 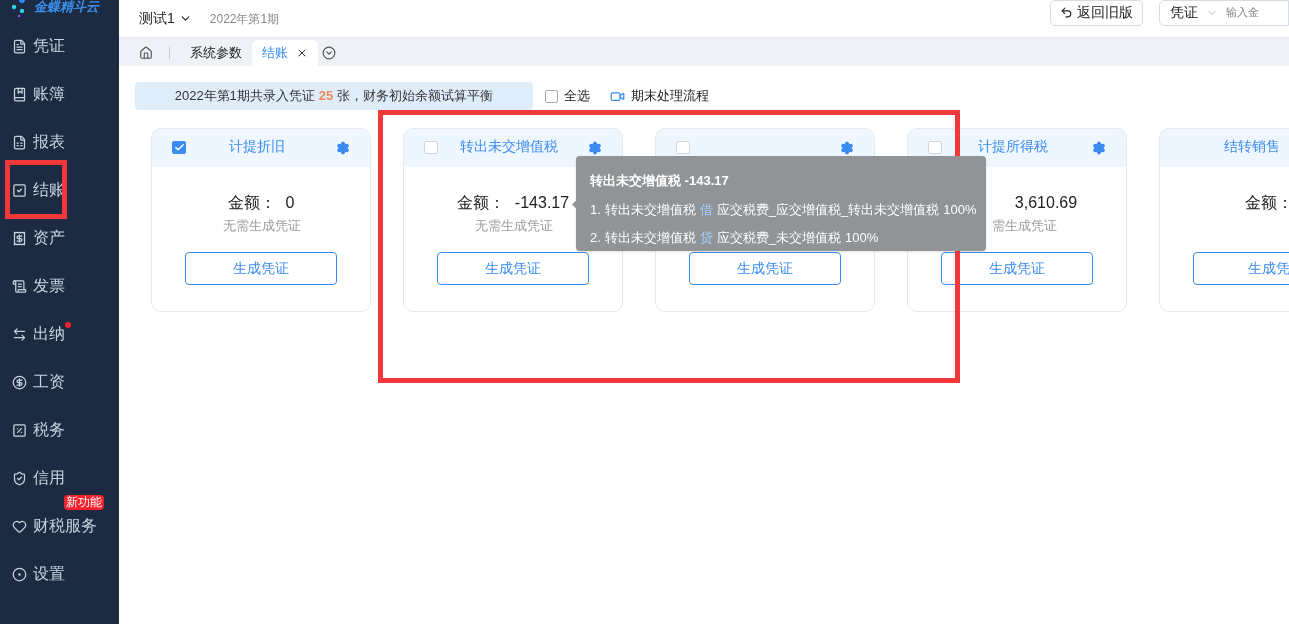 What do you see at coordinates (66, 8) in the screenshot?
I see `logo-text: 金蝶精斗云` at bounding box center [66, 8].